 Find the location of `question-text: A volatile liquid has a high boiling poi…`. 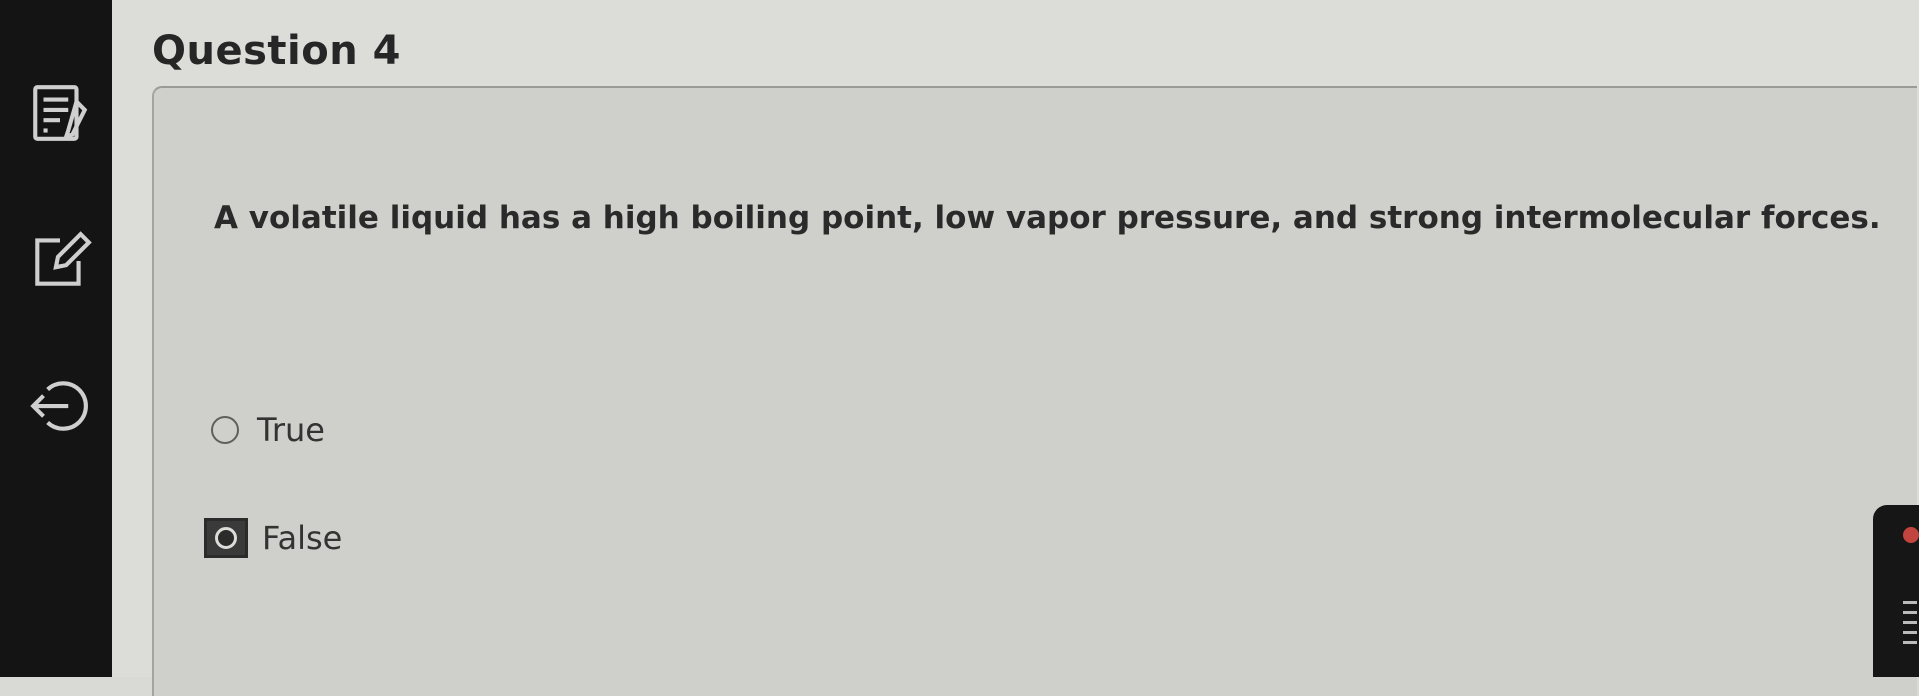

question-text: A volatile liquid has a high boiling poi… is located at coordinates (1047, 218).